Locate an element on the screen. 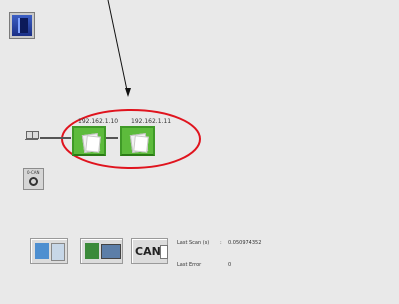 The width and height of the screenshot is (399, 304). can-port-button: 0-CAN is located at coordinates (33, 179).